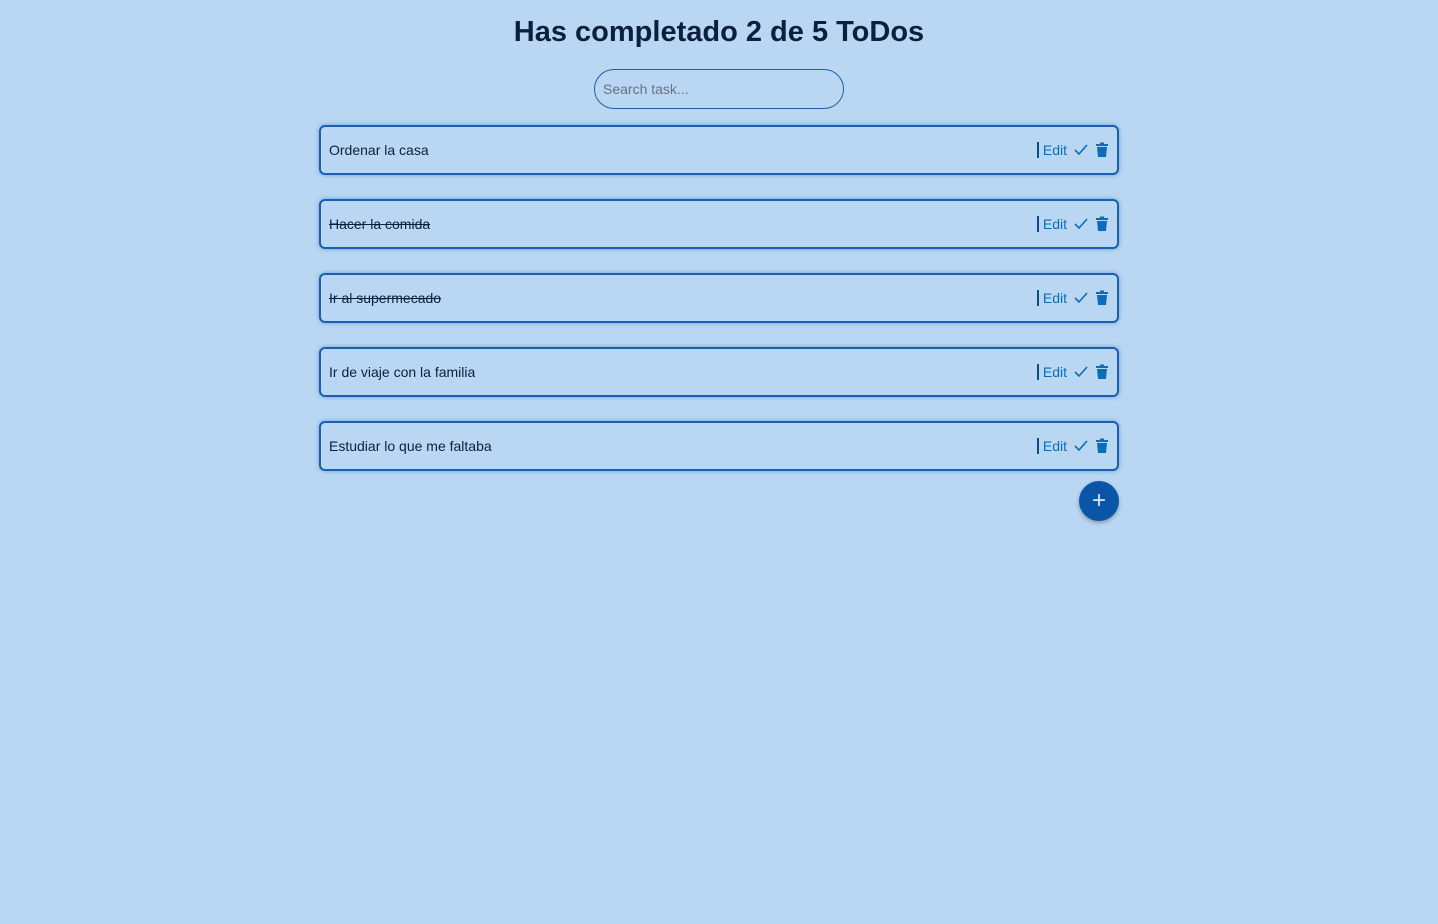 The height and width of the screenshot is (924, 1438). Describe the element at coordinates (410, 446) in the screenshot. I see `todo-text: Estudiar lo que me faltaba` at that location.